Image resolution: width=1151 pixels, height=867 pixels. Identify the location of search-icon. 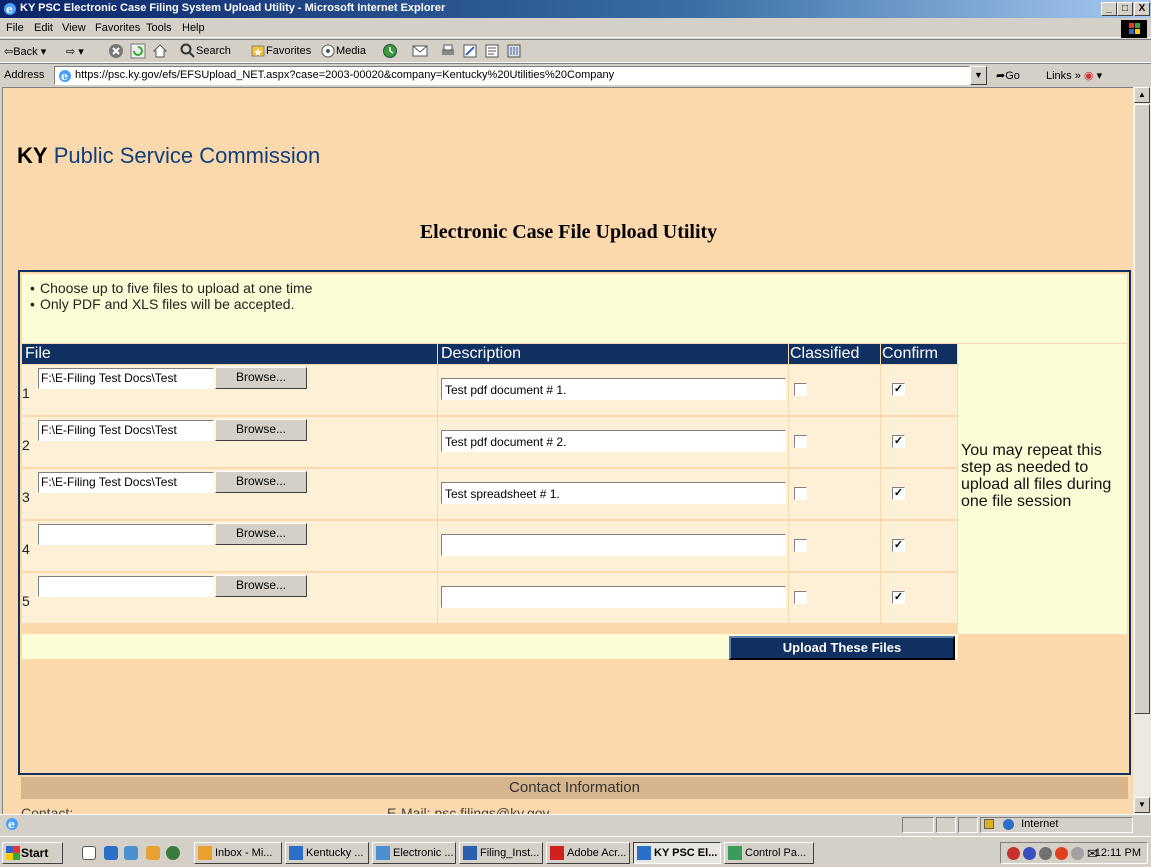
(187, 50).